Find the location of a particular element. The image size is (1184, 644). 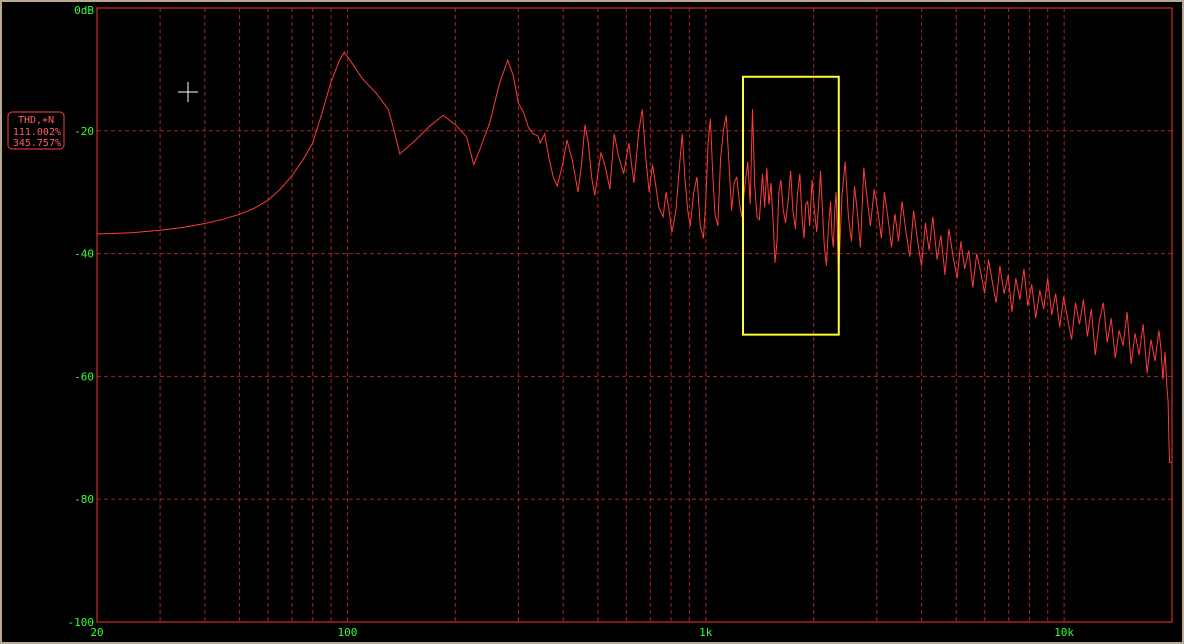

x-tick-label: 100 is located at coordinates (348, 632).